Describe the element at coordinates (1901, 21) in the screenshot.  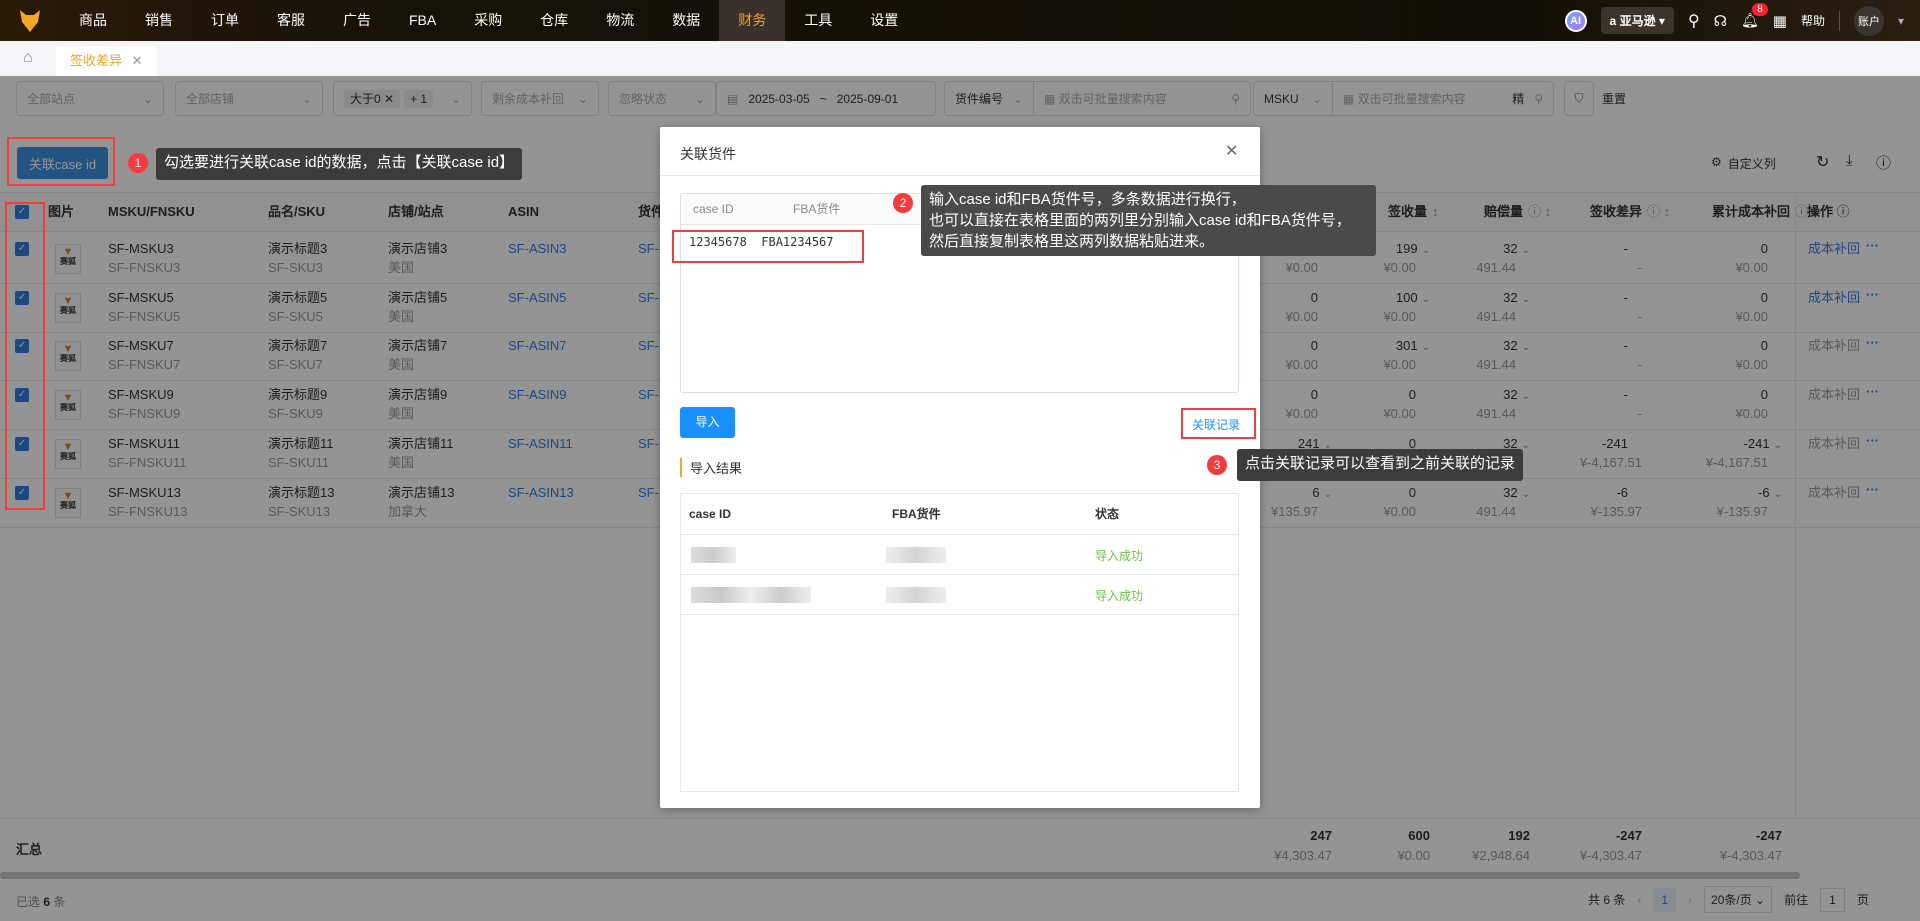
I see `chevron-down-icon: ▾` at that location.